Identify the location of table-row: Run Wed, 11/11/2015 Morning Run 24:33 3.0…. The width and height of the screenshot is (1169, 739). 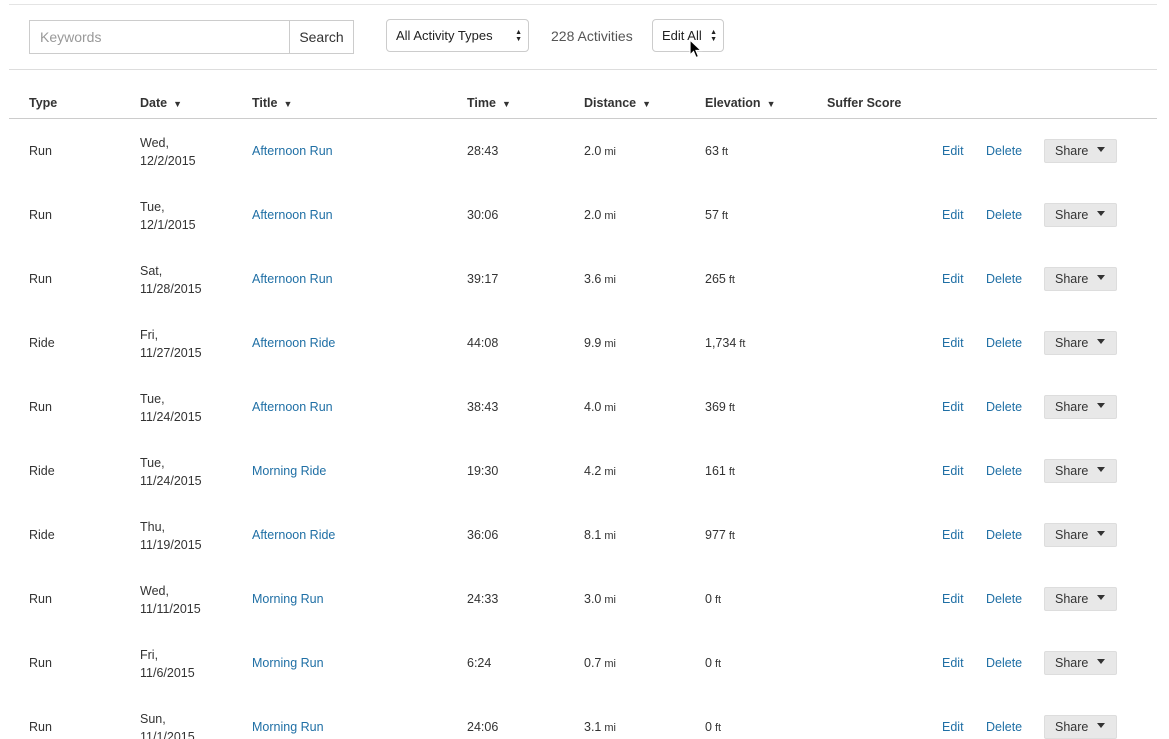
(584, 599).